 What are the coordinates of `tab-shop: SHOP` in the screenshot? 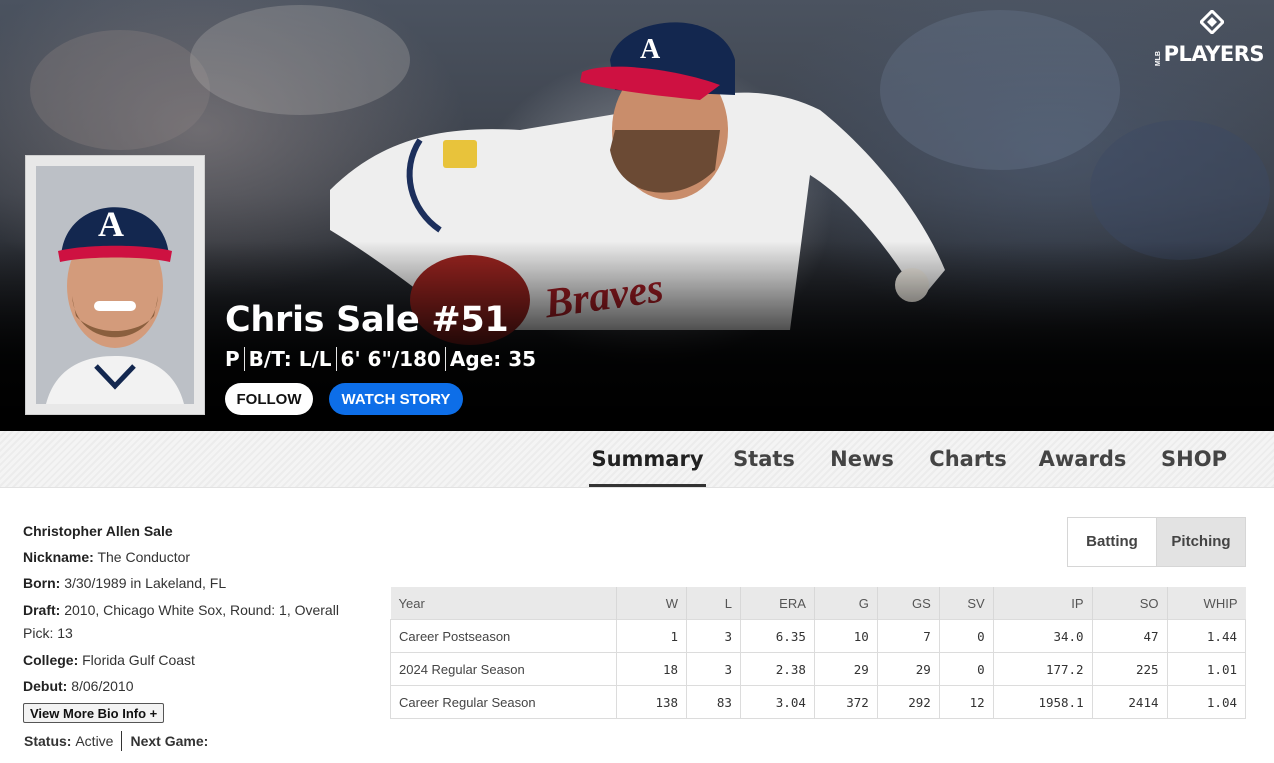 It's located at (1194, 459).